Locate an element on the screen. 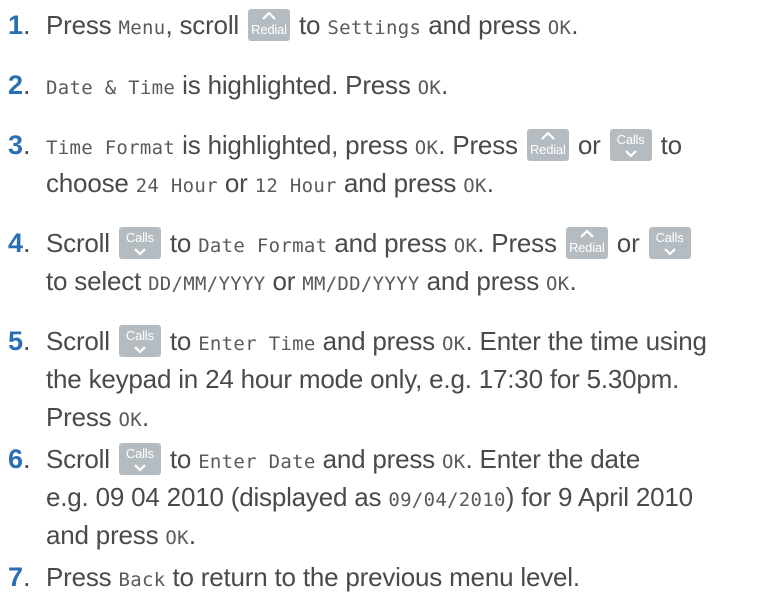 The height and width of the screenshot is (602, 764). 24-hour-option: 24 Hour is located at coordinates (176, 186).